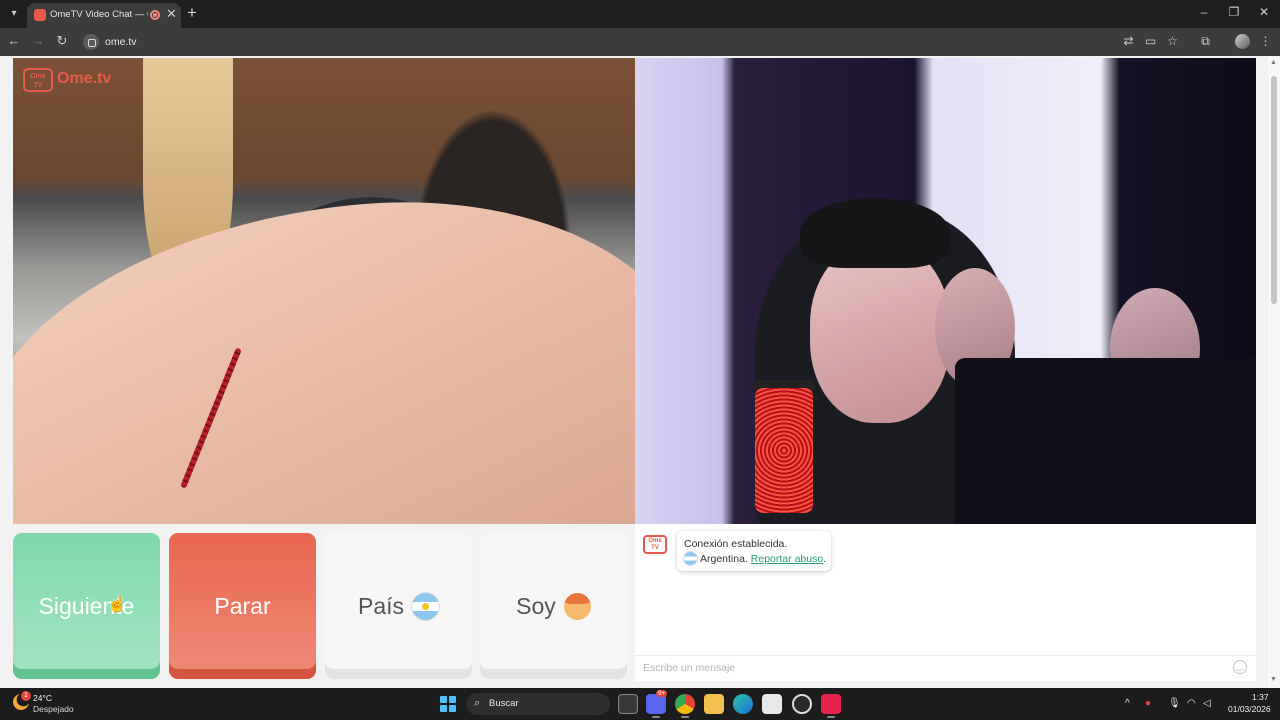 This screenshot has width=1280, height=720. What do you see at coordinates (1191, 703) in the screenshot?
I see `wifi-icon: ◠` at bounding box center [1191, 703].